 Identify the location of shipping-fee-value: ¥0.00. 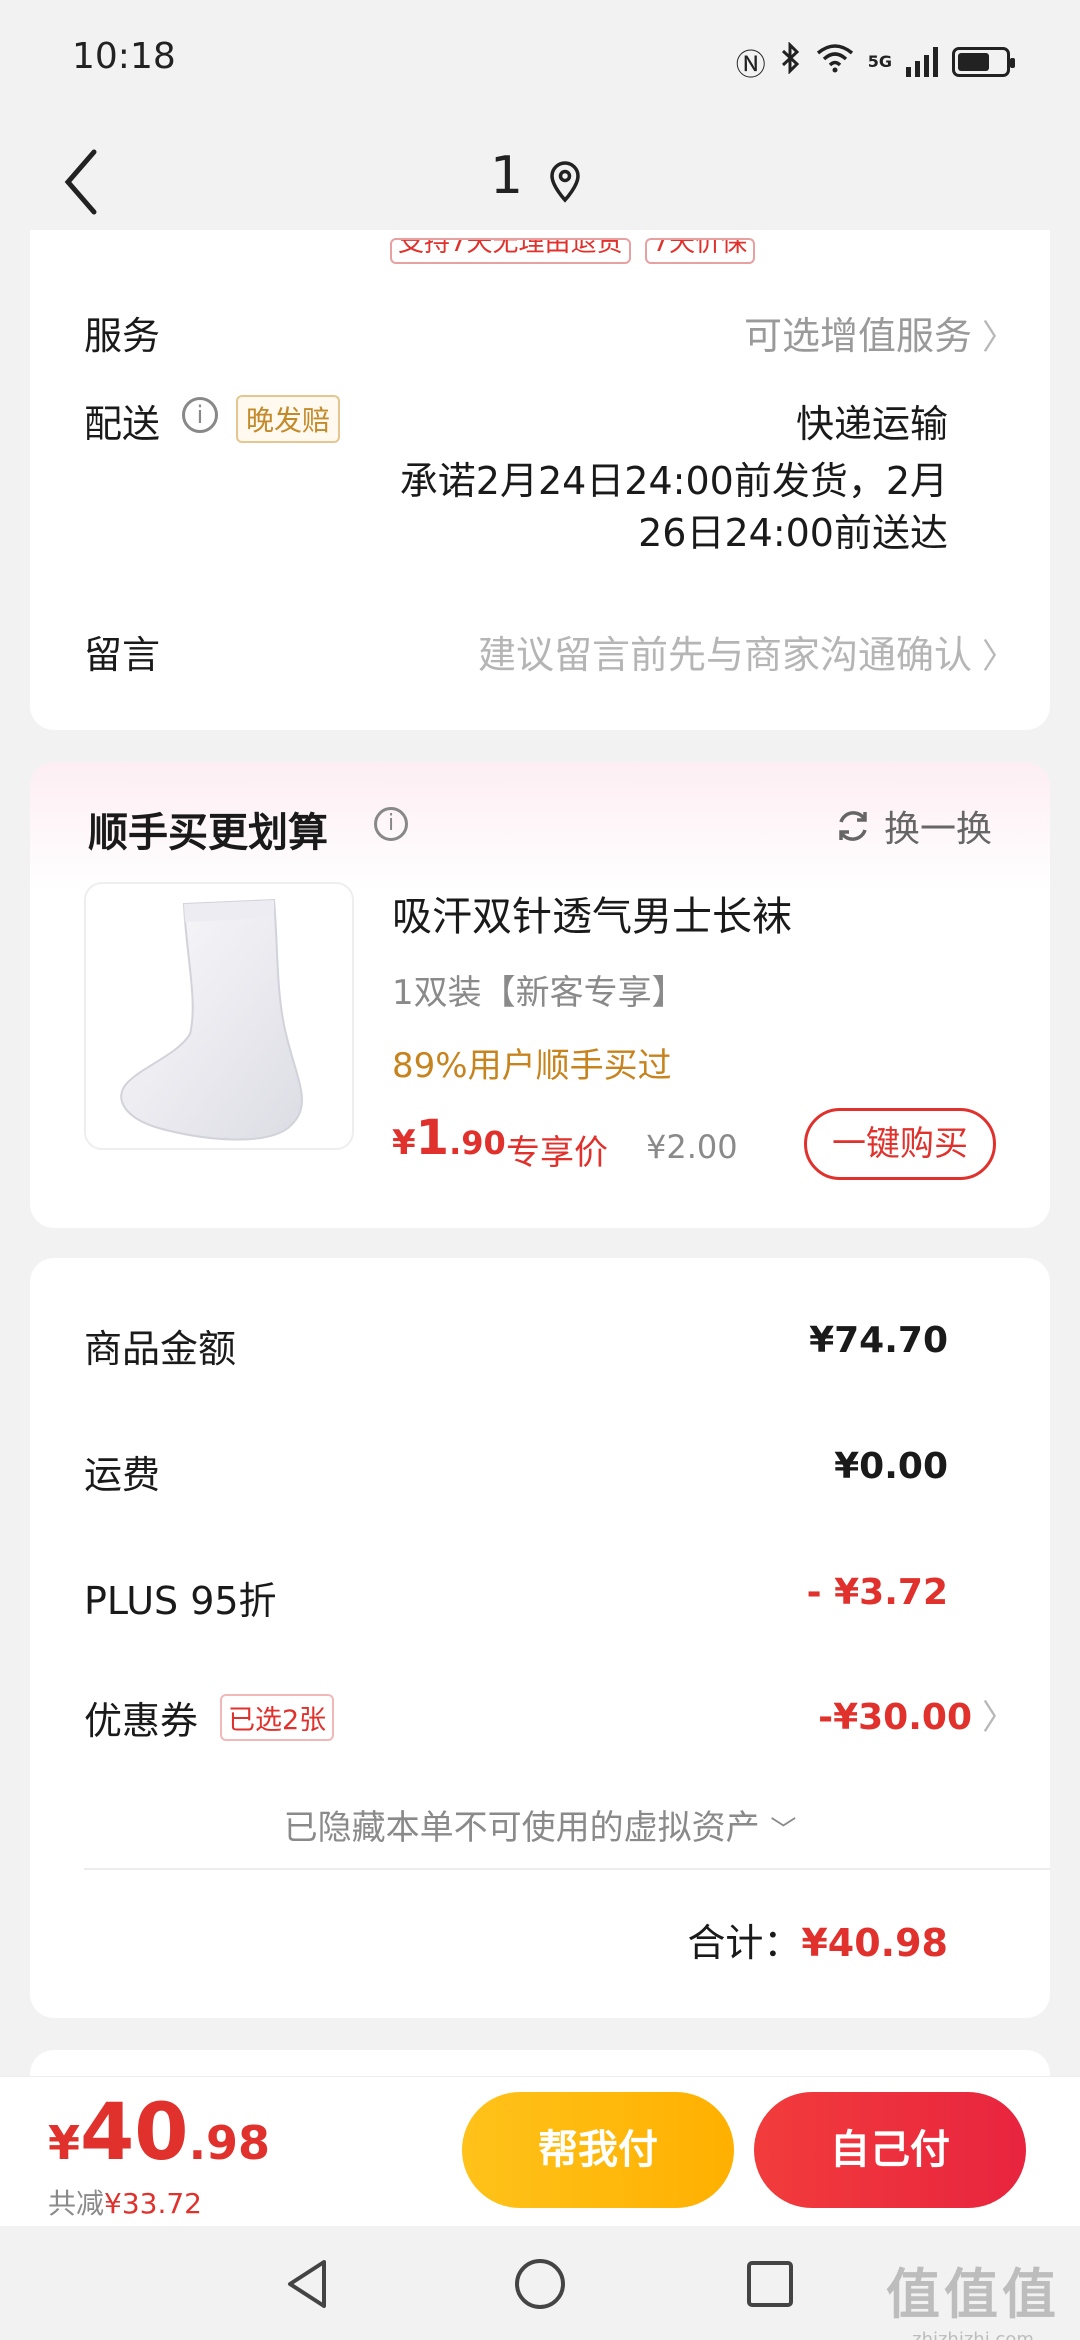
(891, 1466).